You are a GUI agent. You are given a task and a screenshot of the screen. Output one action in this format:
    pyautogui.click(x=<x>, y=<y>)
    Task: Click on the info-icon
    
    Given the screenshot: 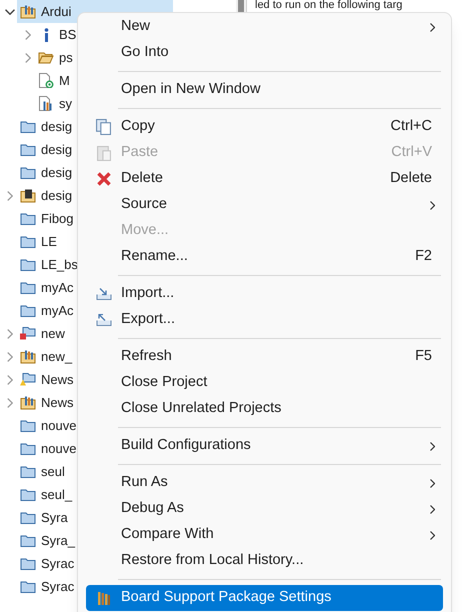 What is the action you would take?
    pyautogui.click(x=46, y=35)
    